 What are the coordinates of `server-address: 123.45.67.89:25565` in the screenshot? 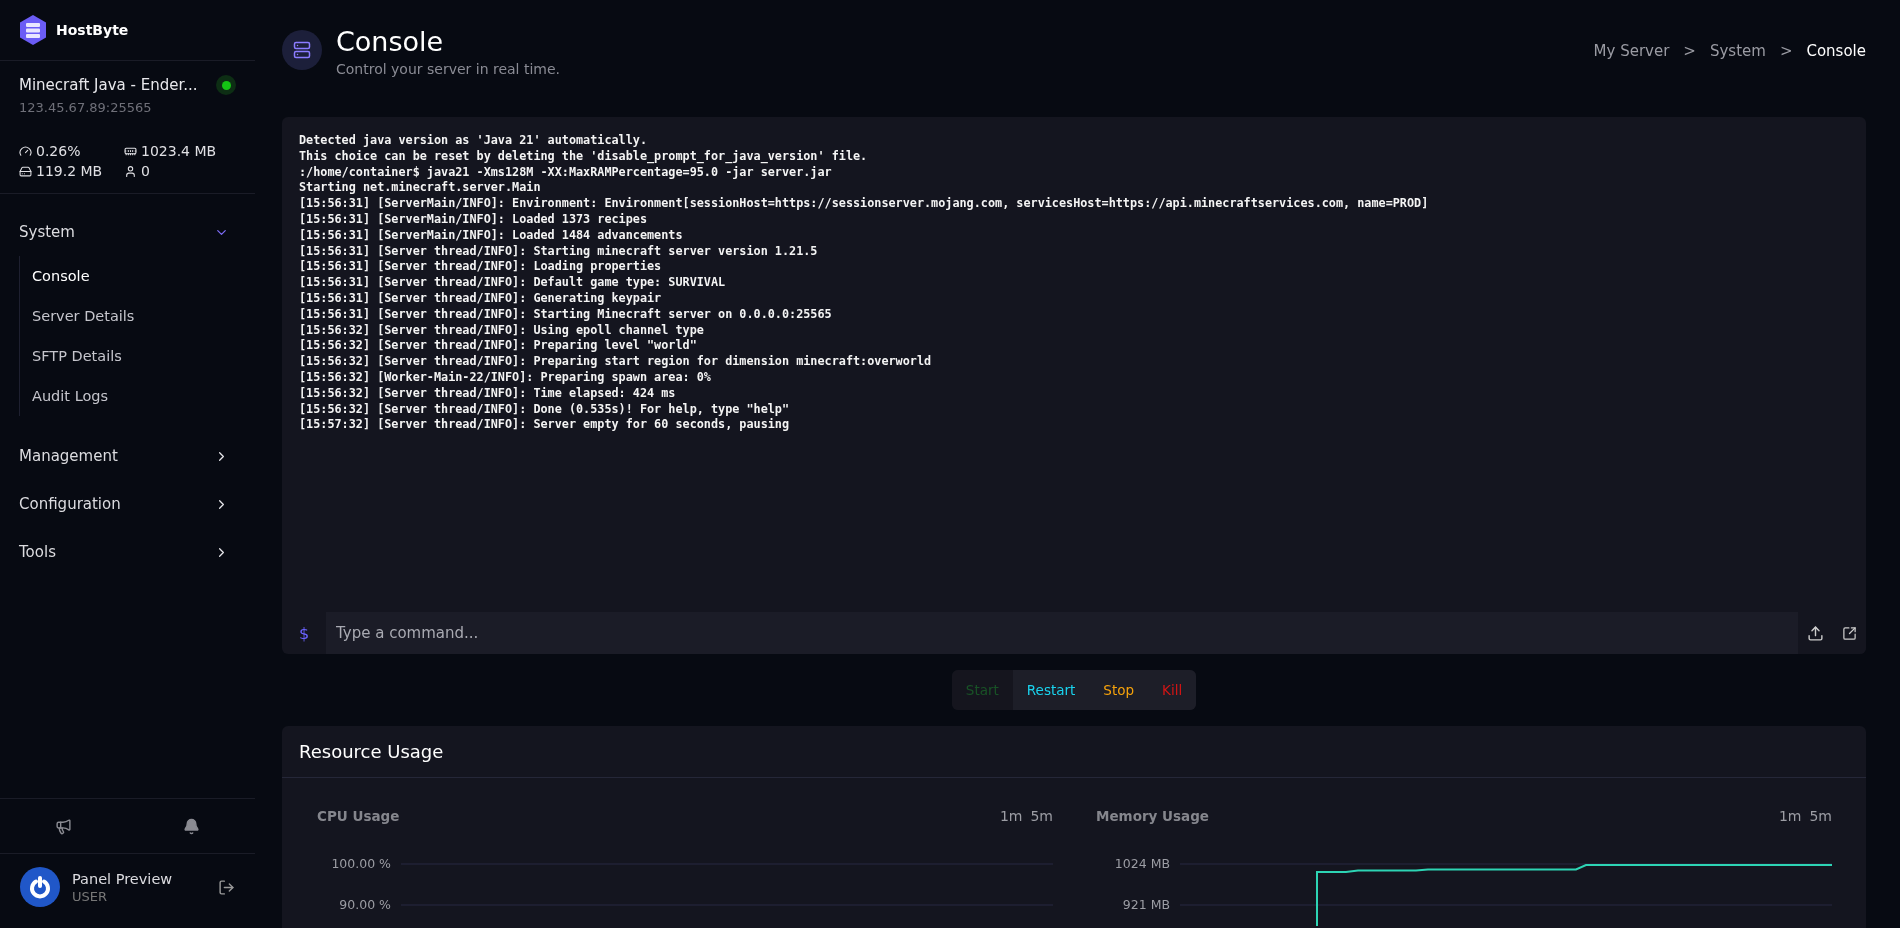 It's located at (86, 107).